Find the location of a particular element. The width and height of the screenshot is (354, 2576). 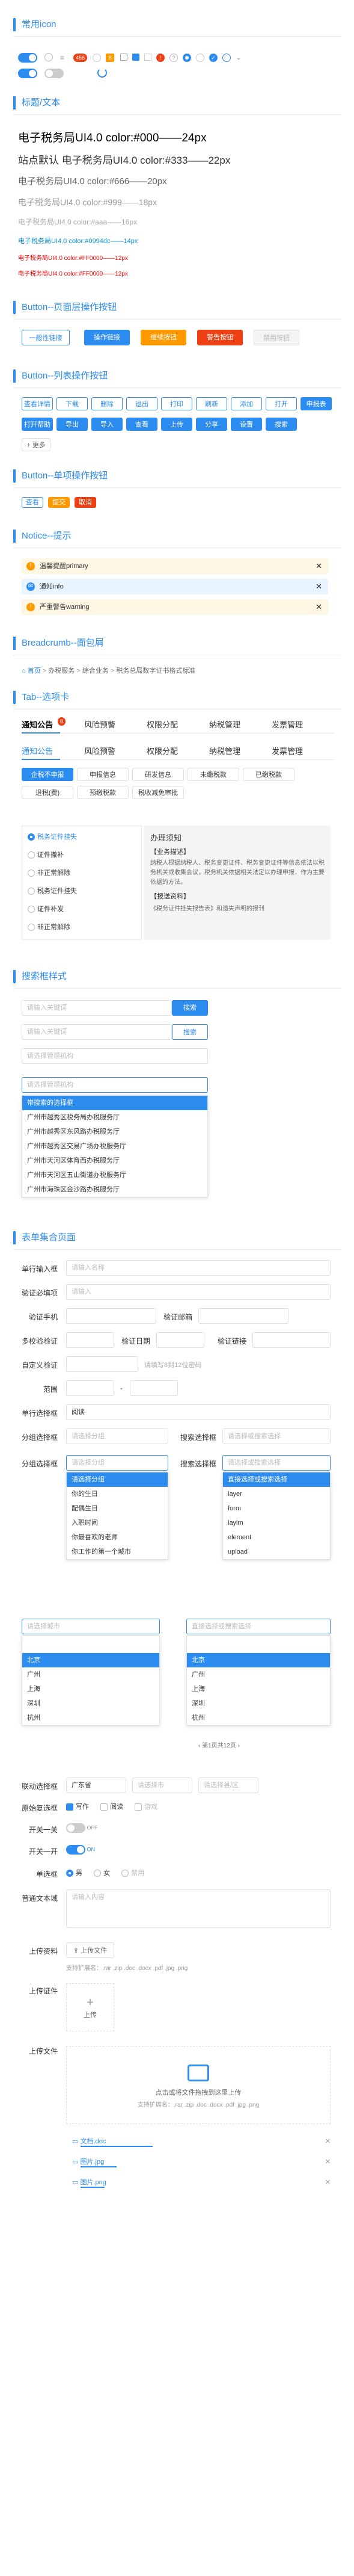

custom-input is located at coordinates (102, 1364).